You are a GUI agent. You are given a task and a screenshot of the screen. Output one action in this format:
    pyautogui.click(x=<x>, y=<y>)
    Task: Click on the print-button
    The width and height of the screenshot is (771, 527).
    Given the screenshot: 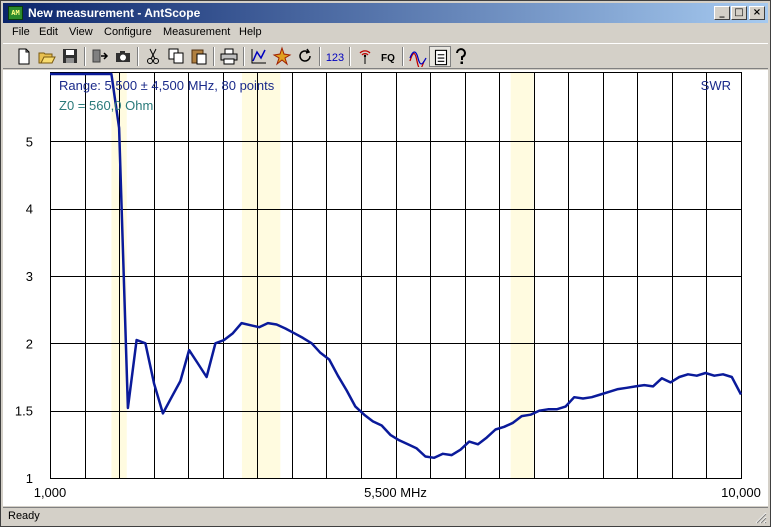 What is the action you would take?
    pyautogui.click(x=229, y=56)
    